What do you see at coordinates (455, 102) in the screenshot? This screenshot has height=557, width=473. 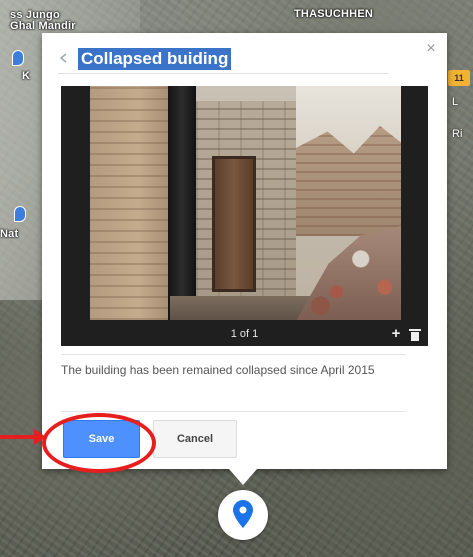 I see `map-place-label: L` at bounding box center [455, 102].